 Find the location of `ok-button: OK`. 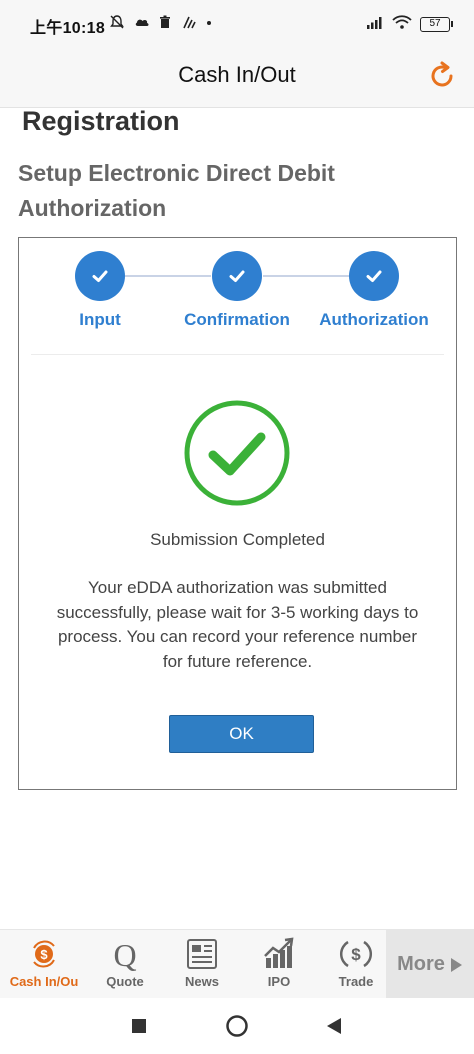

ok-button: OK is located at coordinates (241, 734).